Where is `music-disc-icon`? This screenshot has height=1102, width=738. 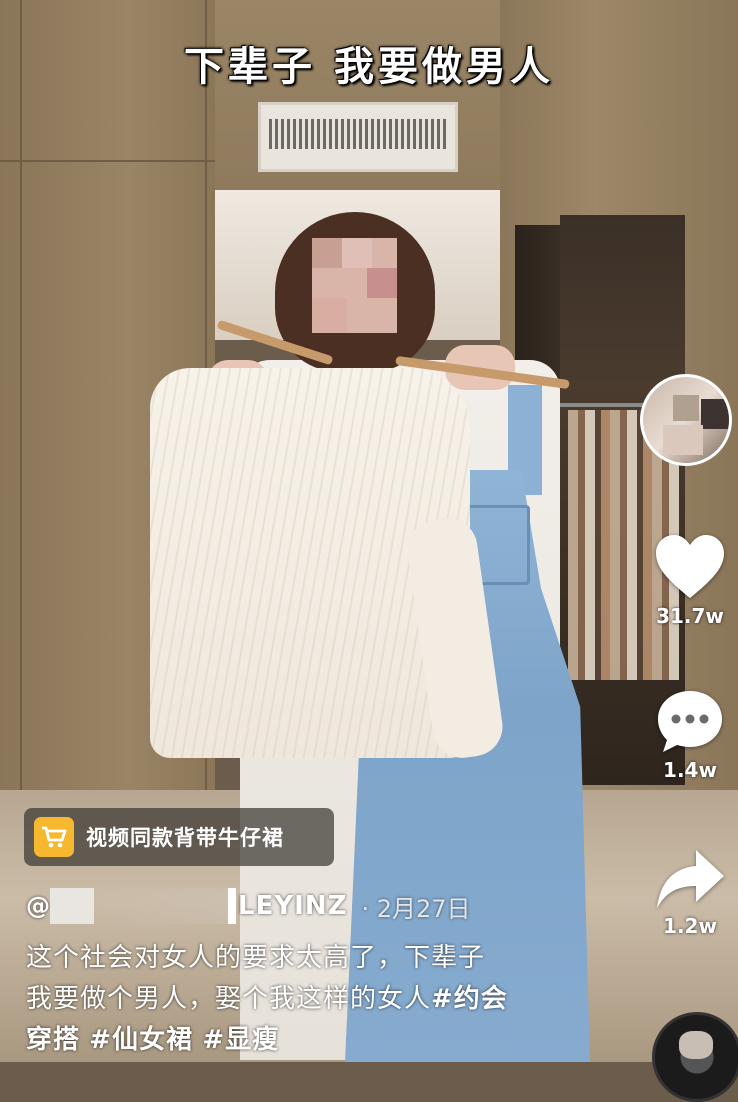 music-disc-icon is located at coordinates (695, 1057).